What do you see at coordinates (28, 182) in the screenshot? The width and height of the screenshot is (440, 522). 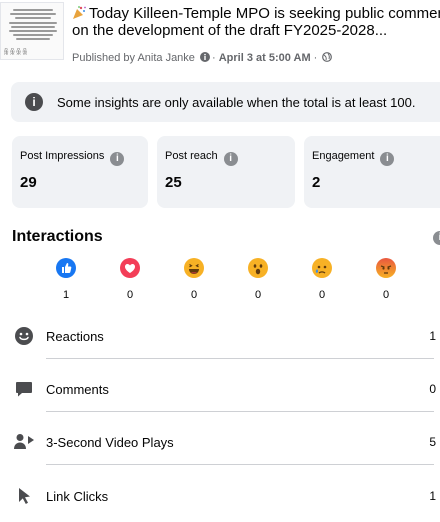 I see `stat-value: 29` at bounding box center [28, 182].